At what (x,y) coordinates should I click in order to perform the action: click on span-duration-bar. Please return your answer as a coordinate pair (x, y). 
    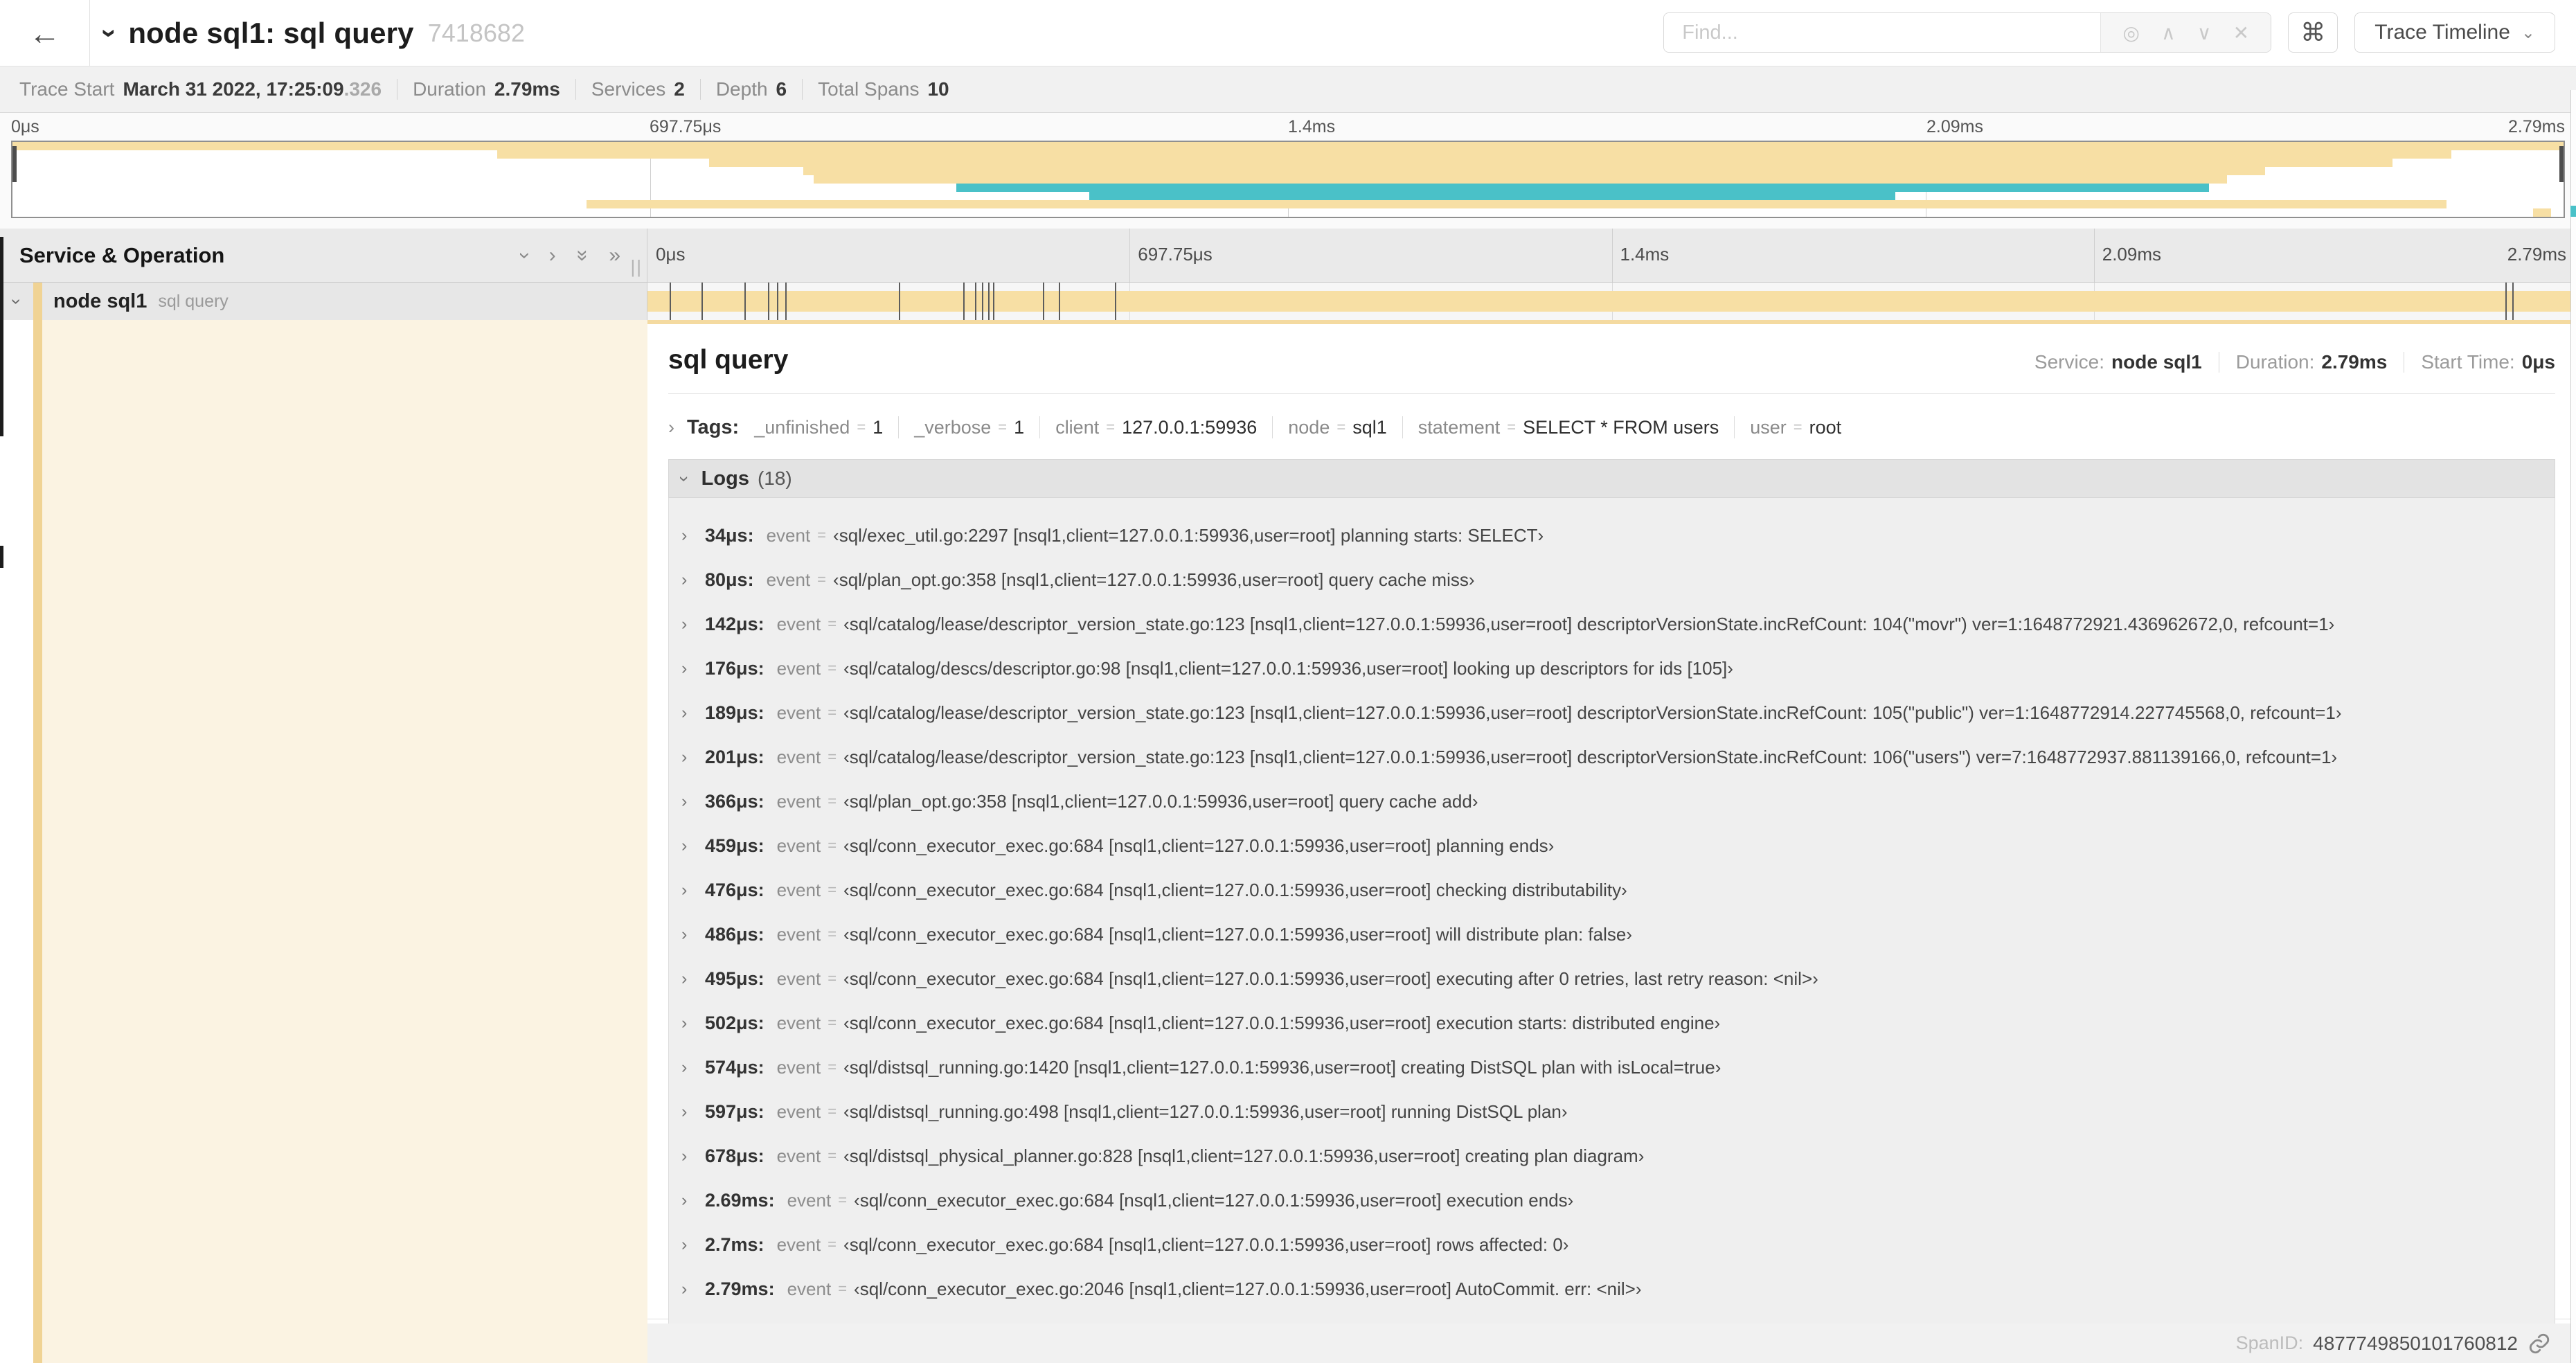
    Looking at the image, I should click on (1612, 301).